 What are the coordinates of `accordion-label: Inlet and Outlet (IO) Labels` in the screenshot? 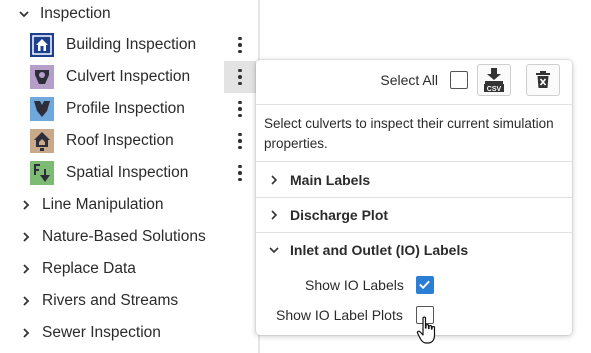 It's located at (379, 250).